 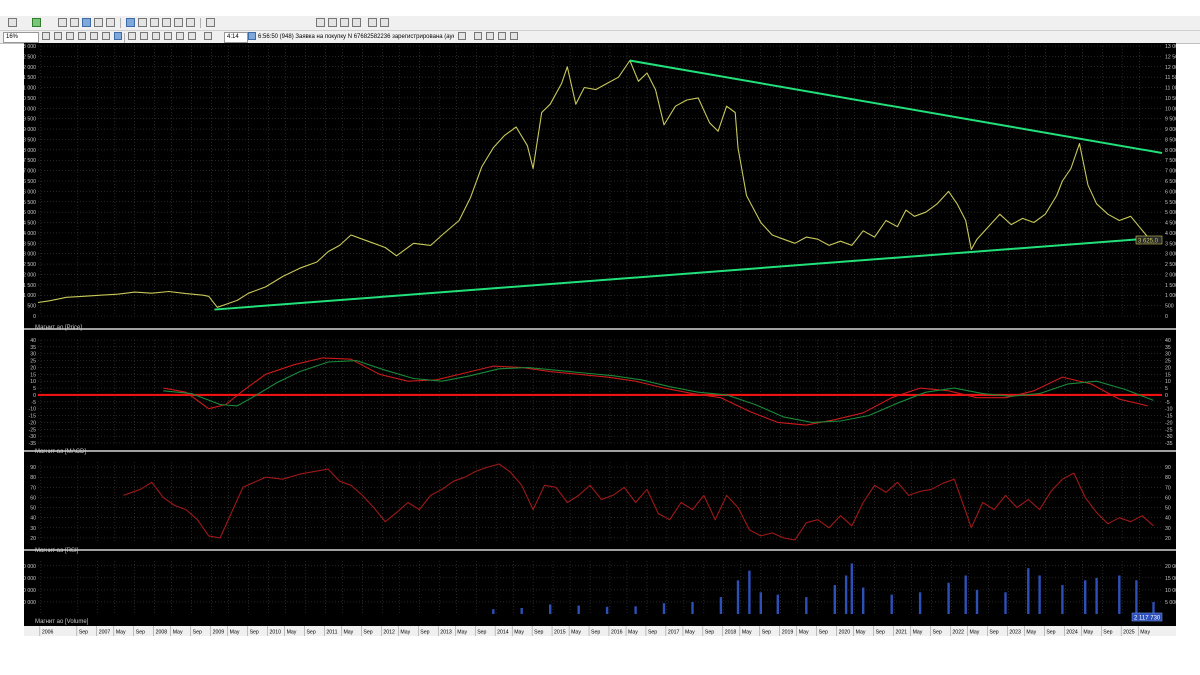 I want to click on macd-y-tick-label-right: 5, so click(x=1166, y=389).